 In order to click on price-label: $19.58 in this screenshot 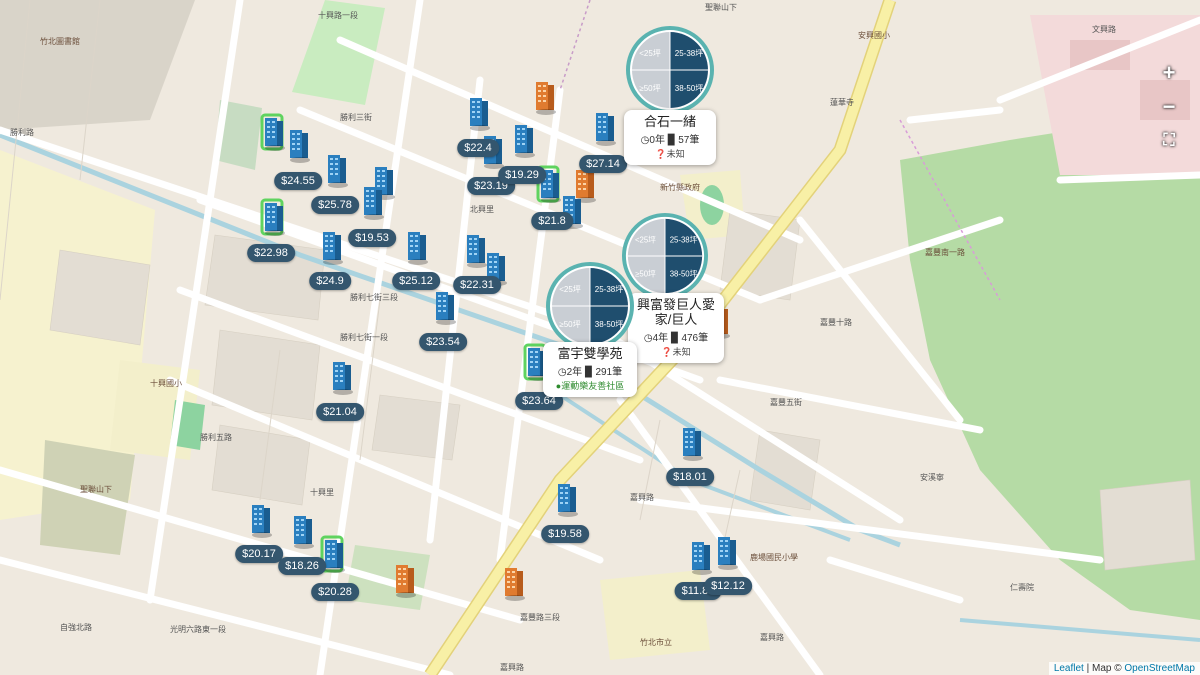, I will do `click(565, 534)`.